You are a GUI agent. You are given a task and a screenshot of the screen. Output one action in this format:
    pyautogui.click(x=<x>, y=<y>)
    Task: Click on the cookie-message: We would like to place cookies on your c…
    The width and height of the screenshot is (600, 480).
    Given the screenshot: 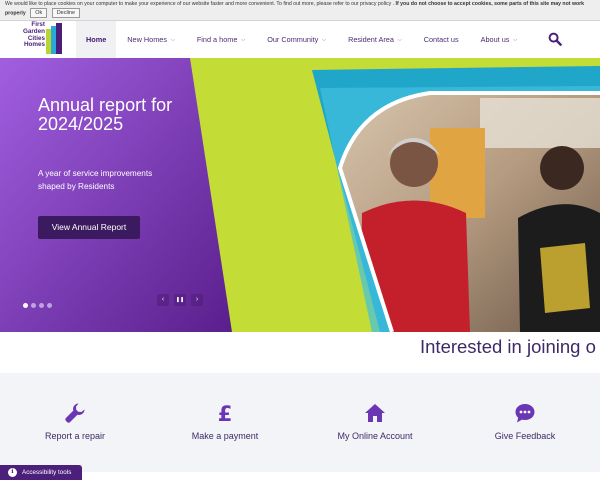 What is the action you would take?
    pyautogui.click(x=200, y=4)
    